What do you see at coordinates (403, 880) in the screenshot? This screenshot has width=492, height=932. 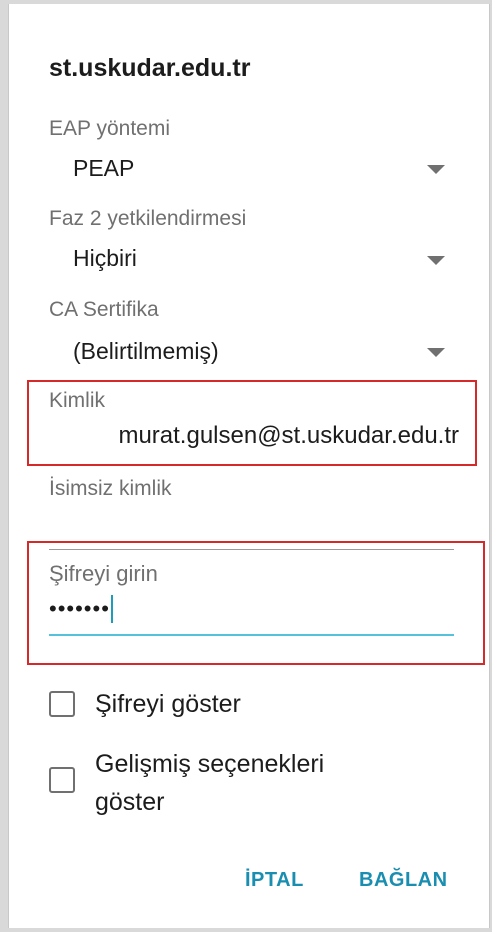 I see `connect-button: BAĞLAN` at bounding box center [403, 880].